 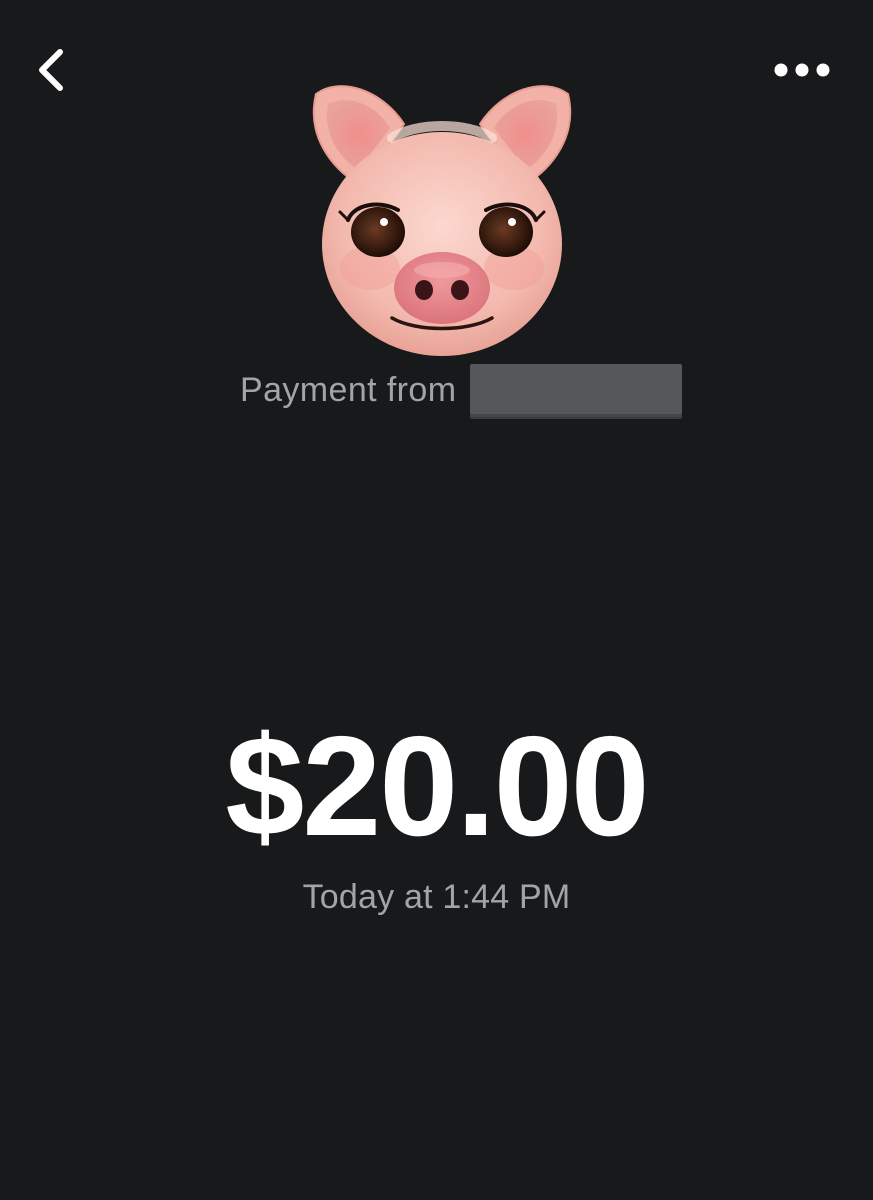 I want to click on payment-amount: $20.00, so click(x=437, y=786).